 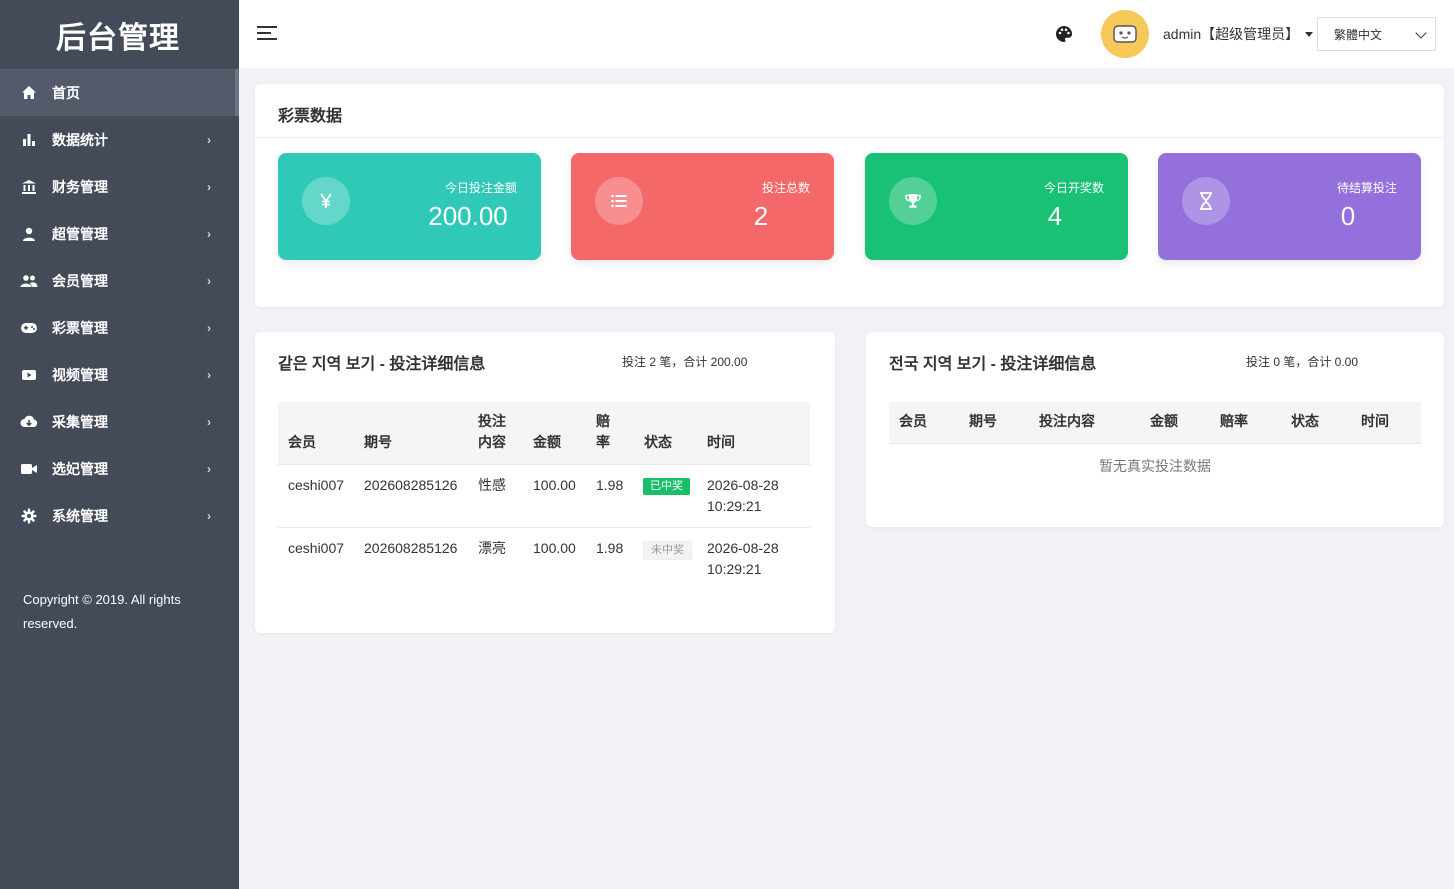 I want to click on menu-toggle-icon, so click(x=267, y=34).